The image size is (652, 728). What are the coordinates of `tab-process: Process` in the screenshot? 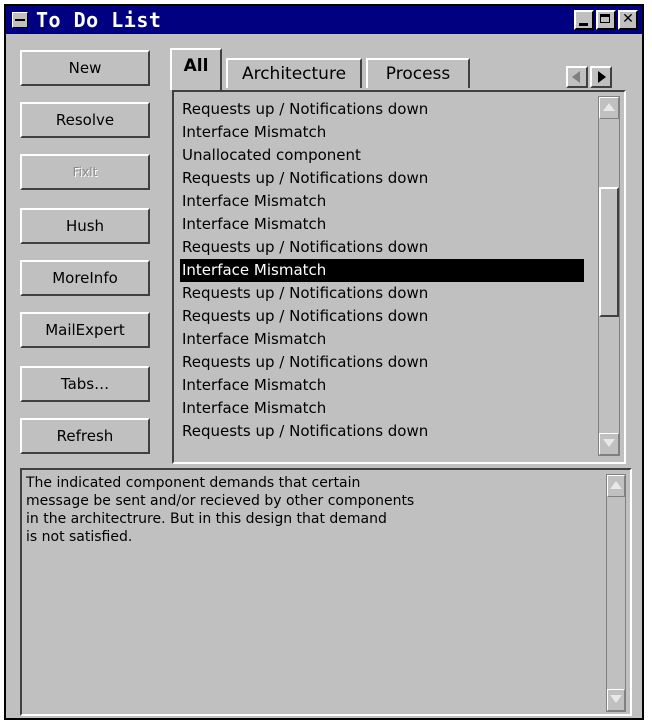 It's located at (418, 73).